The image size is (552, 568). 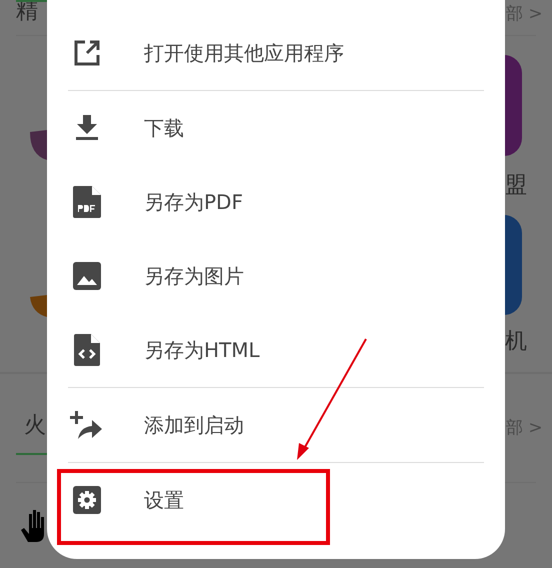 I want to click on section-title: 精, so click(x=27, y=13).